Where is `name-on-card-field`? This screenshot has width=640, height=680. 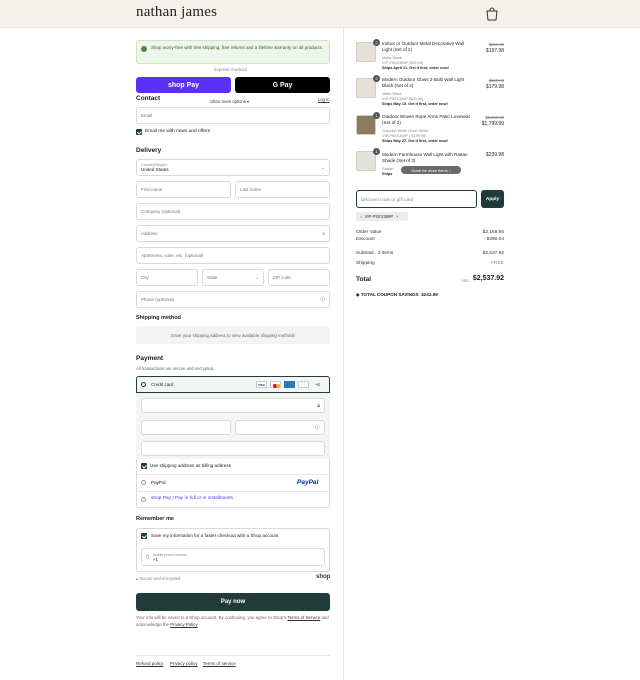
name-on-card-field is located at coordinates (233, 448).